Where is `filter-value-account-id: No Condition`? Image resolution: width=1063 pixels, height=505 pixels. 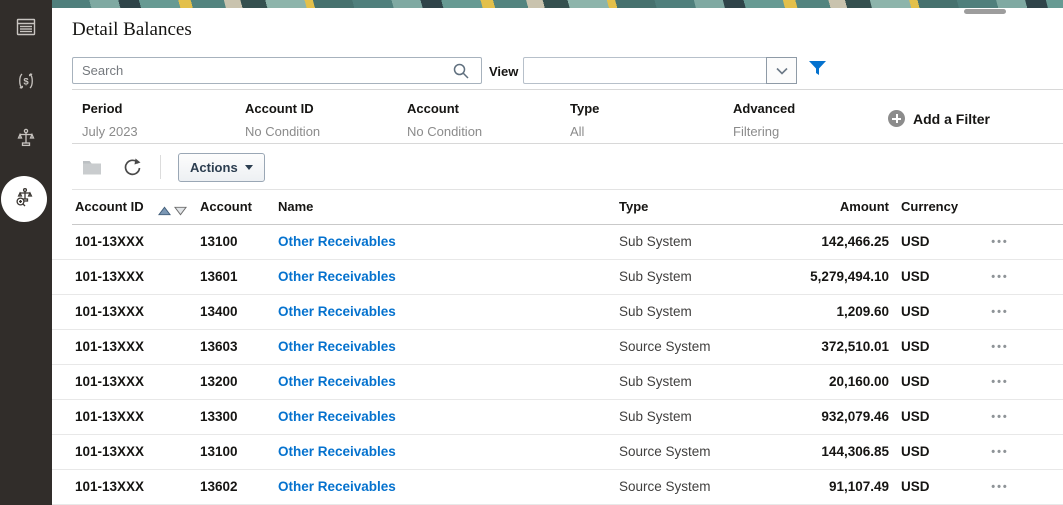
filter-value-account-id: No Condition is located at coordinates (282, 131).